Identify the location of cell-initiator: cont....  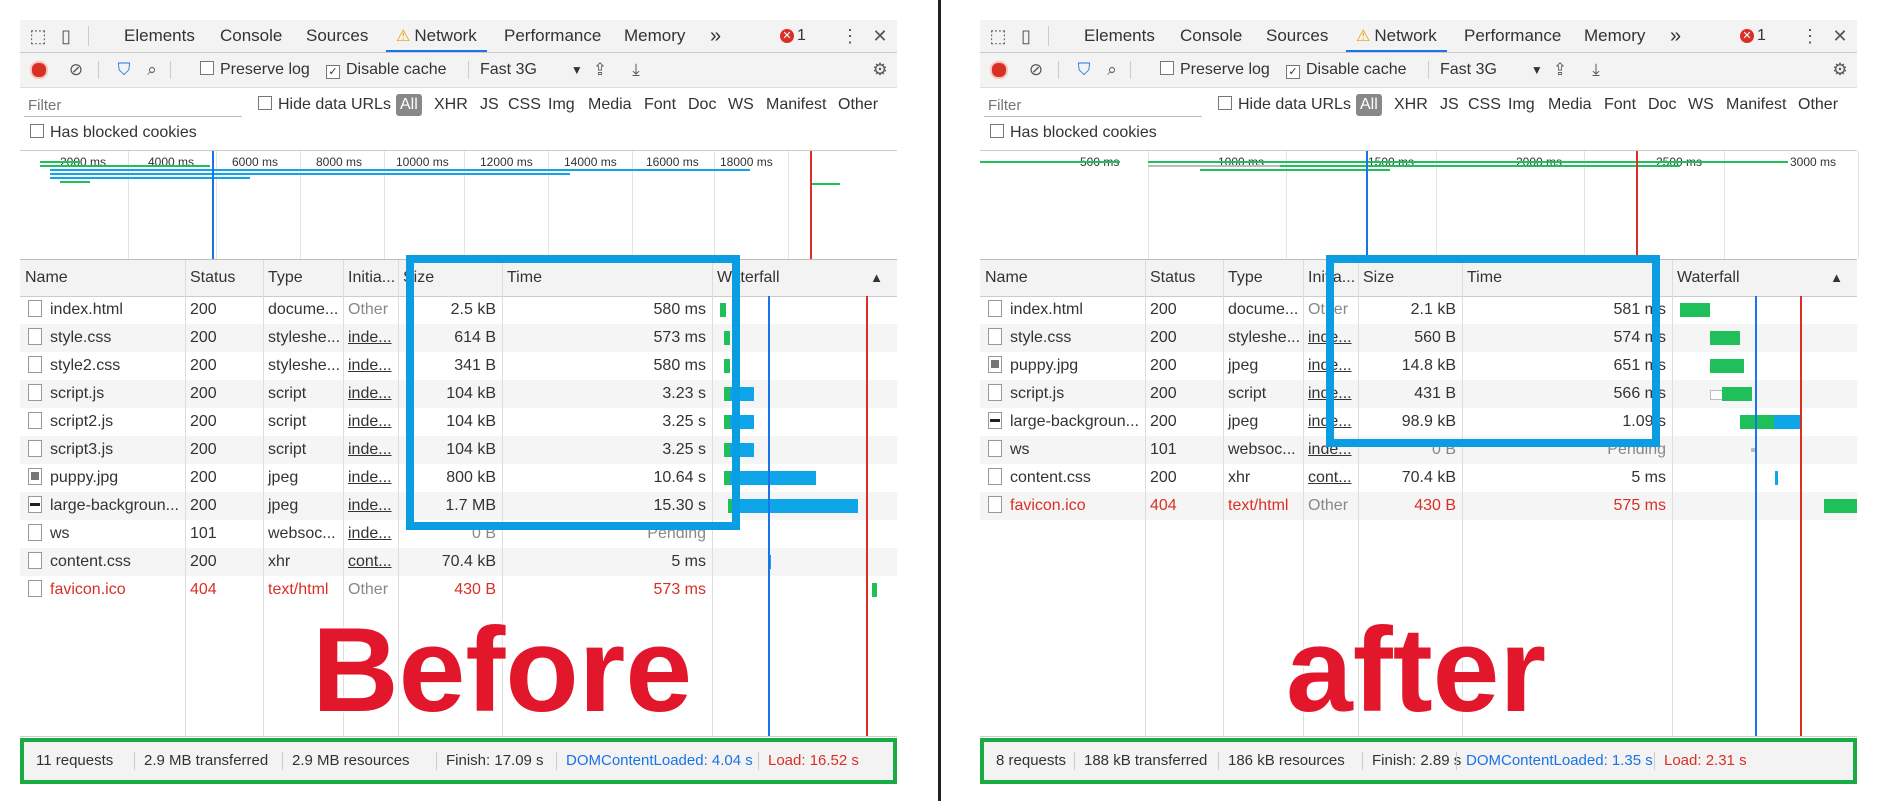
(1330, 478).